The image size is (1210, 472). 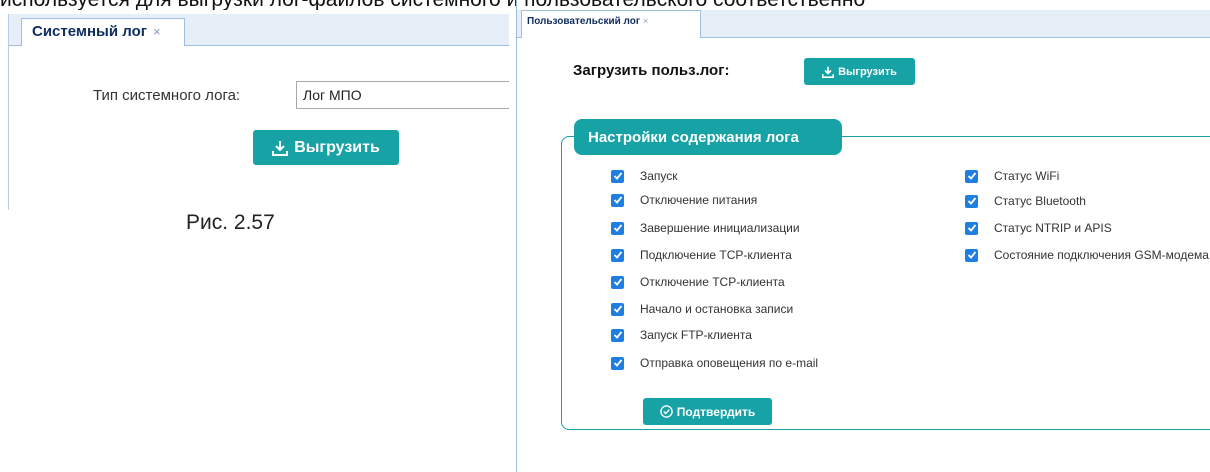 I want to click on user-log-tabbar: Пользовательский лог ×, so click(x=863, y=24).